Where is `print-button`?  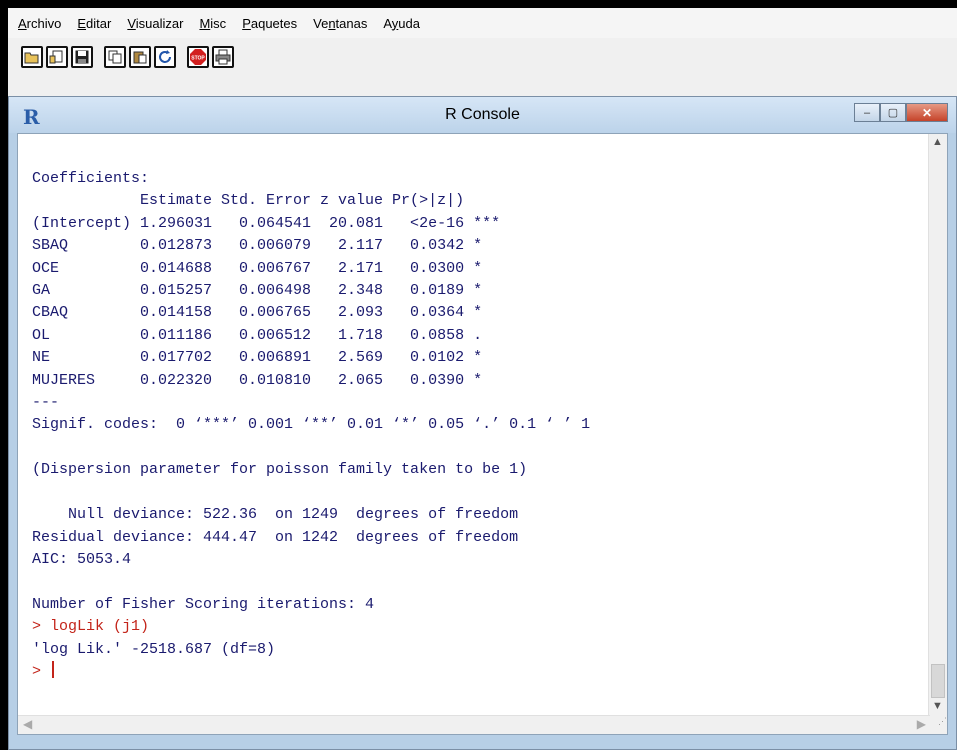 print-button is located at coordinates (223, 57).